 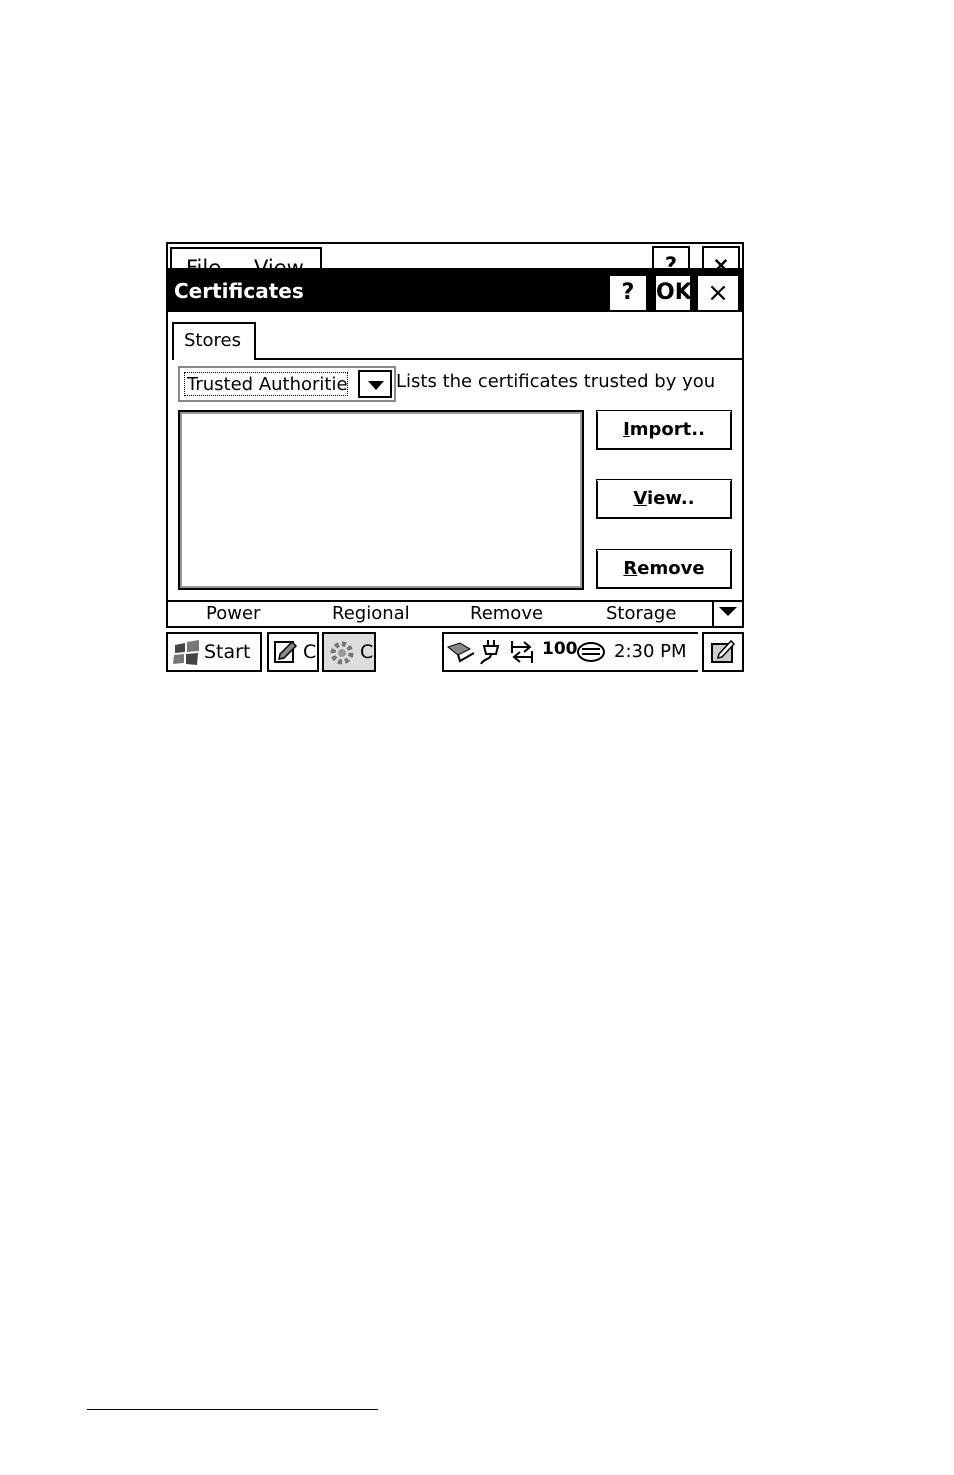 I want to click on view-button: View.., so click(x=664, y=499).